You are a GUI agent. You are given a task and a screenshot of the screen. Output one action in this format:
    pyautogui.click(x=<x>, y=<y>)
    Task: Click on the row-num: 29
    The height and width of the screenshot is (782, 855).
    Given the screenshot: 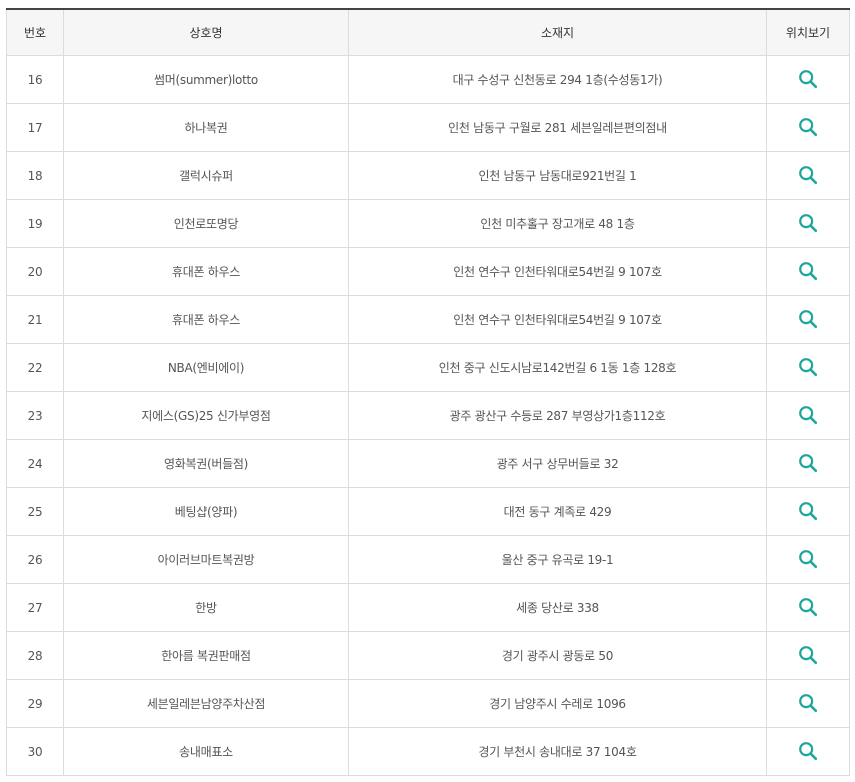 What is the action you would take?
    pyautogui.click(x=35, y=703)
    